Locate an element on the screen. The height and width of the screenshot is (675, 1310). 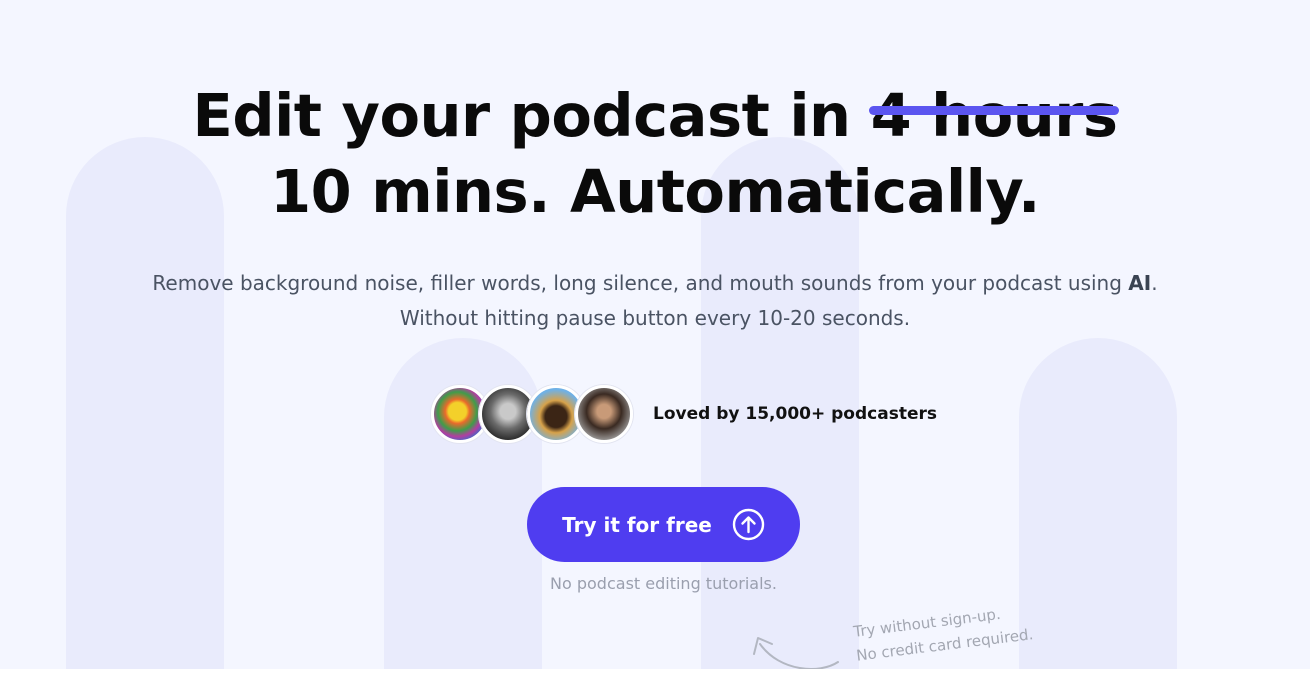
social-proof-text: Loved by 15,000+ podcasters is located at coordinates (795, 414).